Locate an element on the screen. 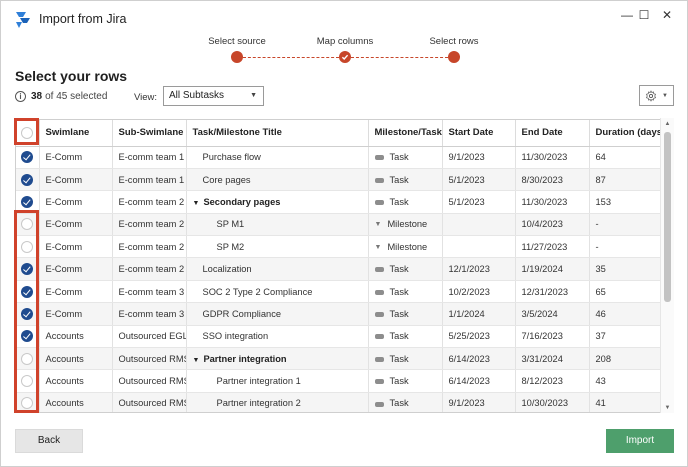  cell-end-date: 3/31/2024 is located at coordinates (552, 359).